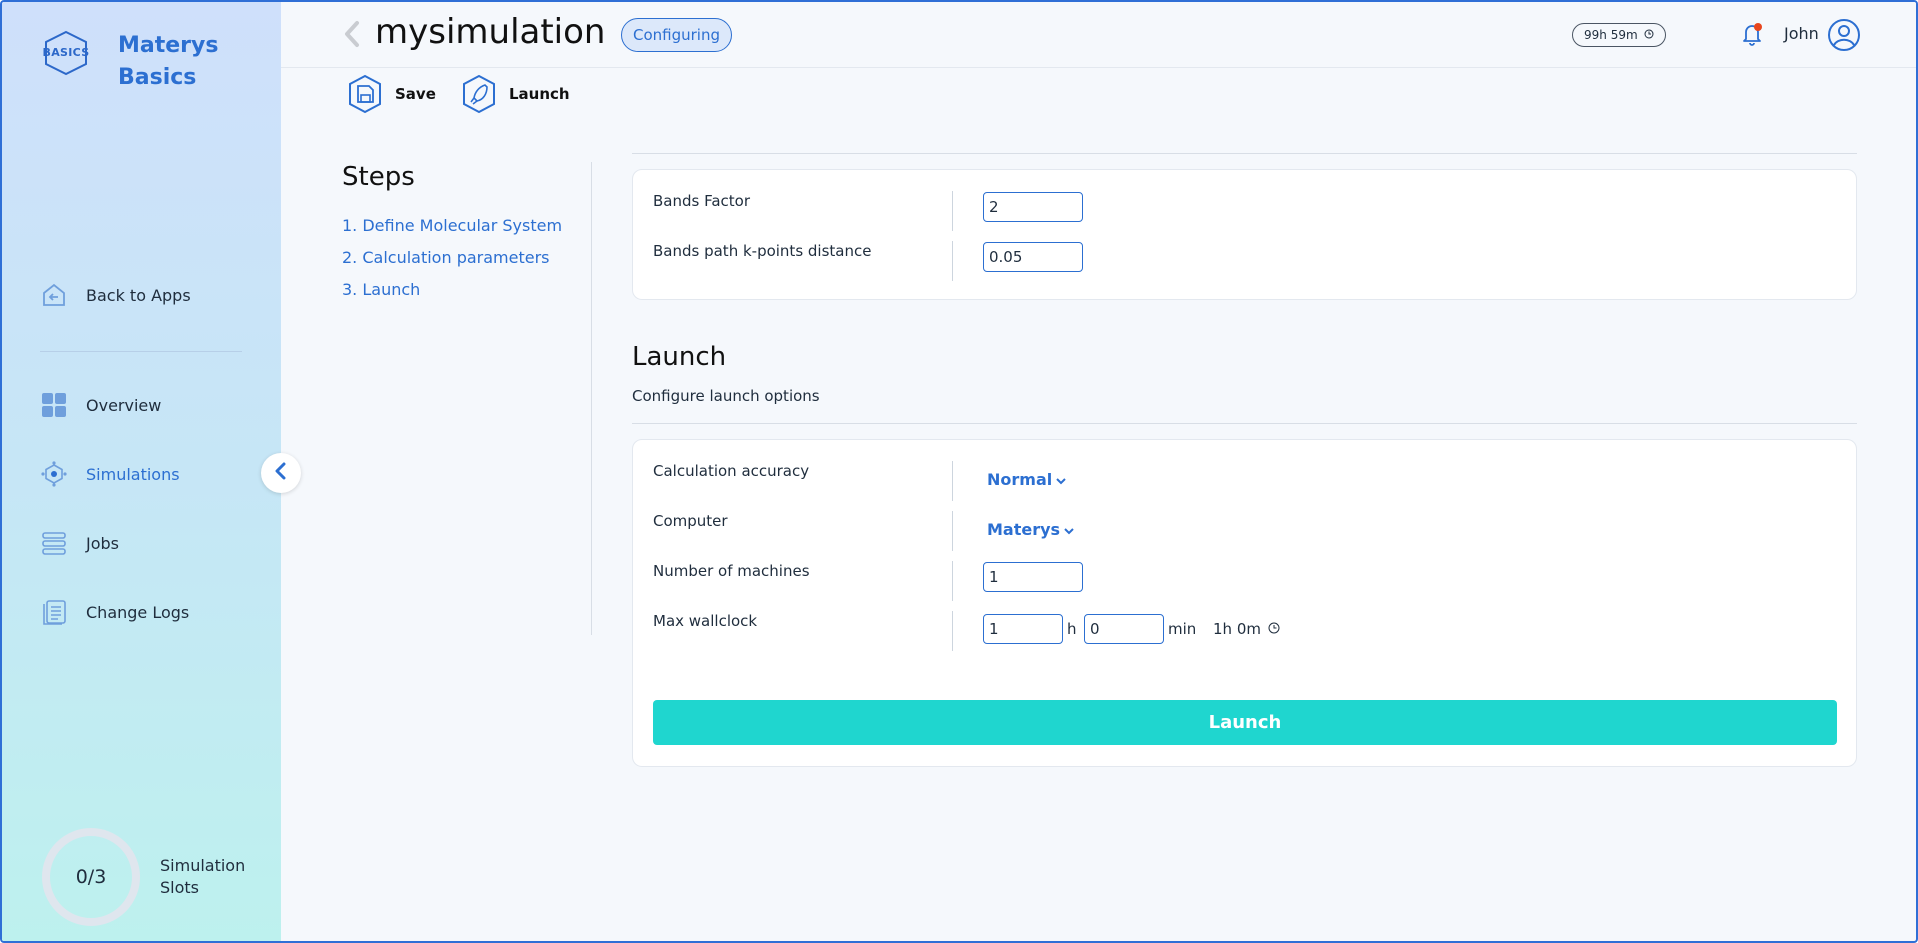 This screenshot has width=1918, height=943. I want to click on chevron-left-icon, so click(281, 473).